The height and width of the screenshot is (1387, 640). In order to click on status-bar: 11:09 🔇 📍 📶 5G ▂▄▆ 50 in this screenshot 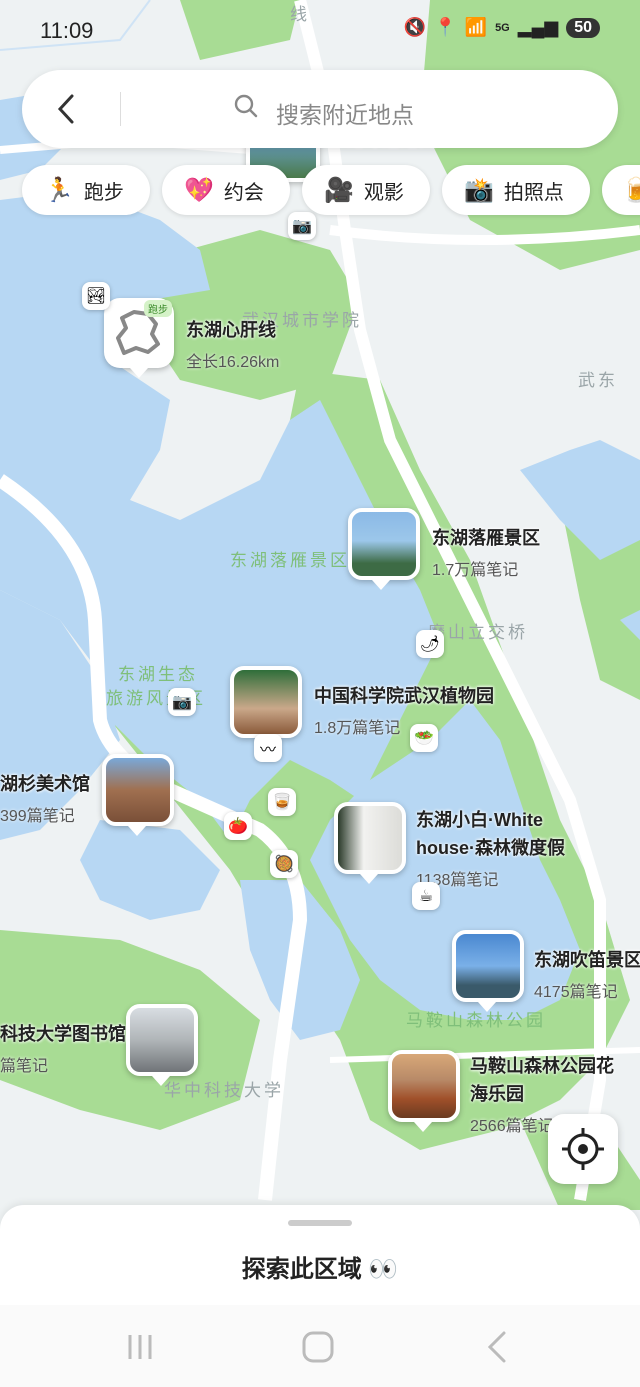, I will do `click(320, 31)`.